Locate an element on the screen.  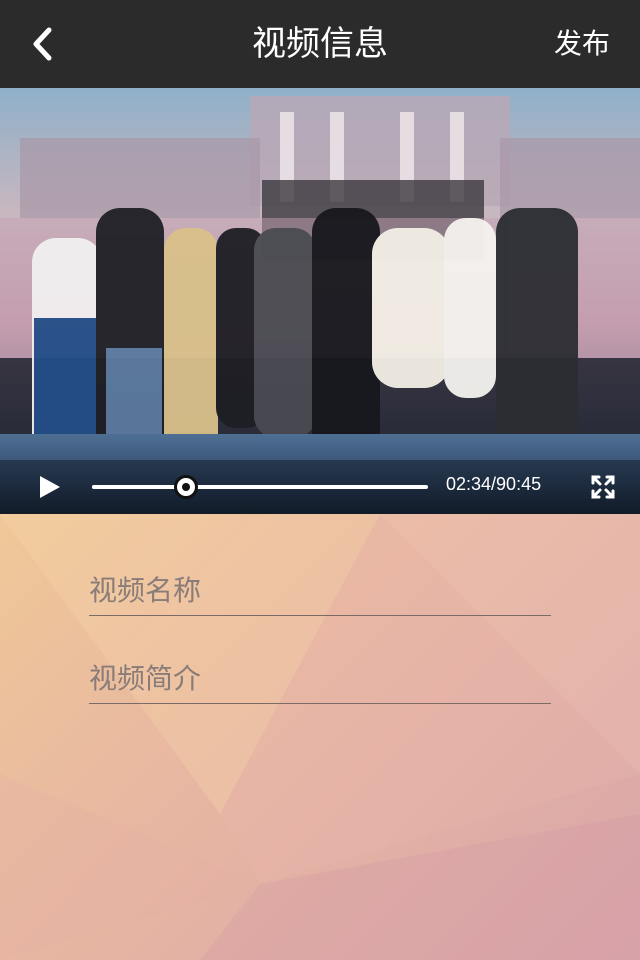
top-bar: 视频信息 发布 is located at coordinates (320, 44).